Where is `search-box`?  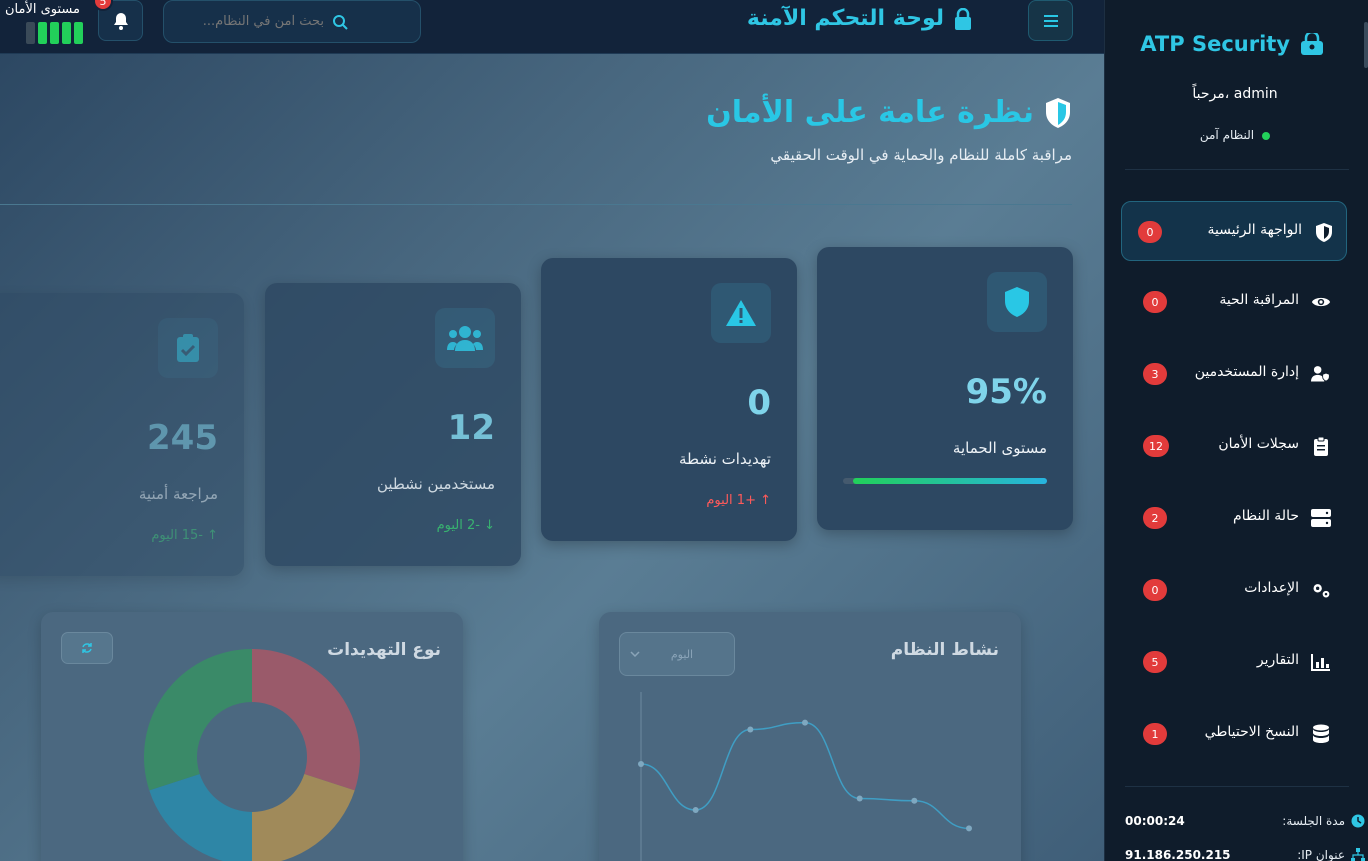 search-box is located at coordinates (292, 21).